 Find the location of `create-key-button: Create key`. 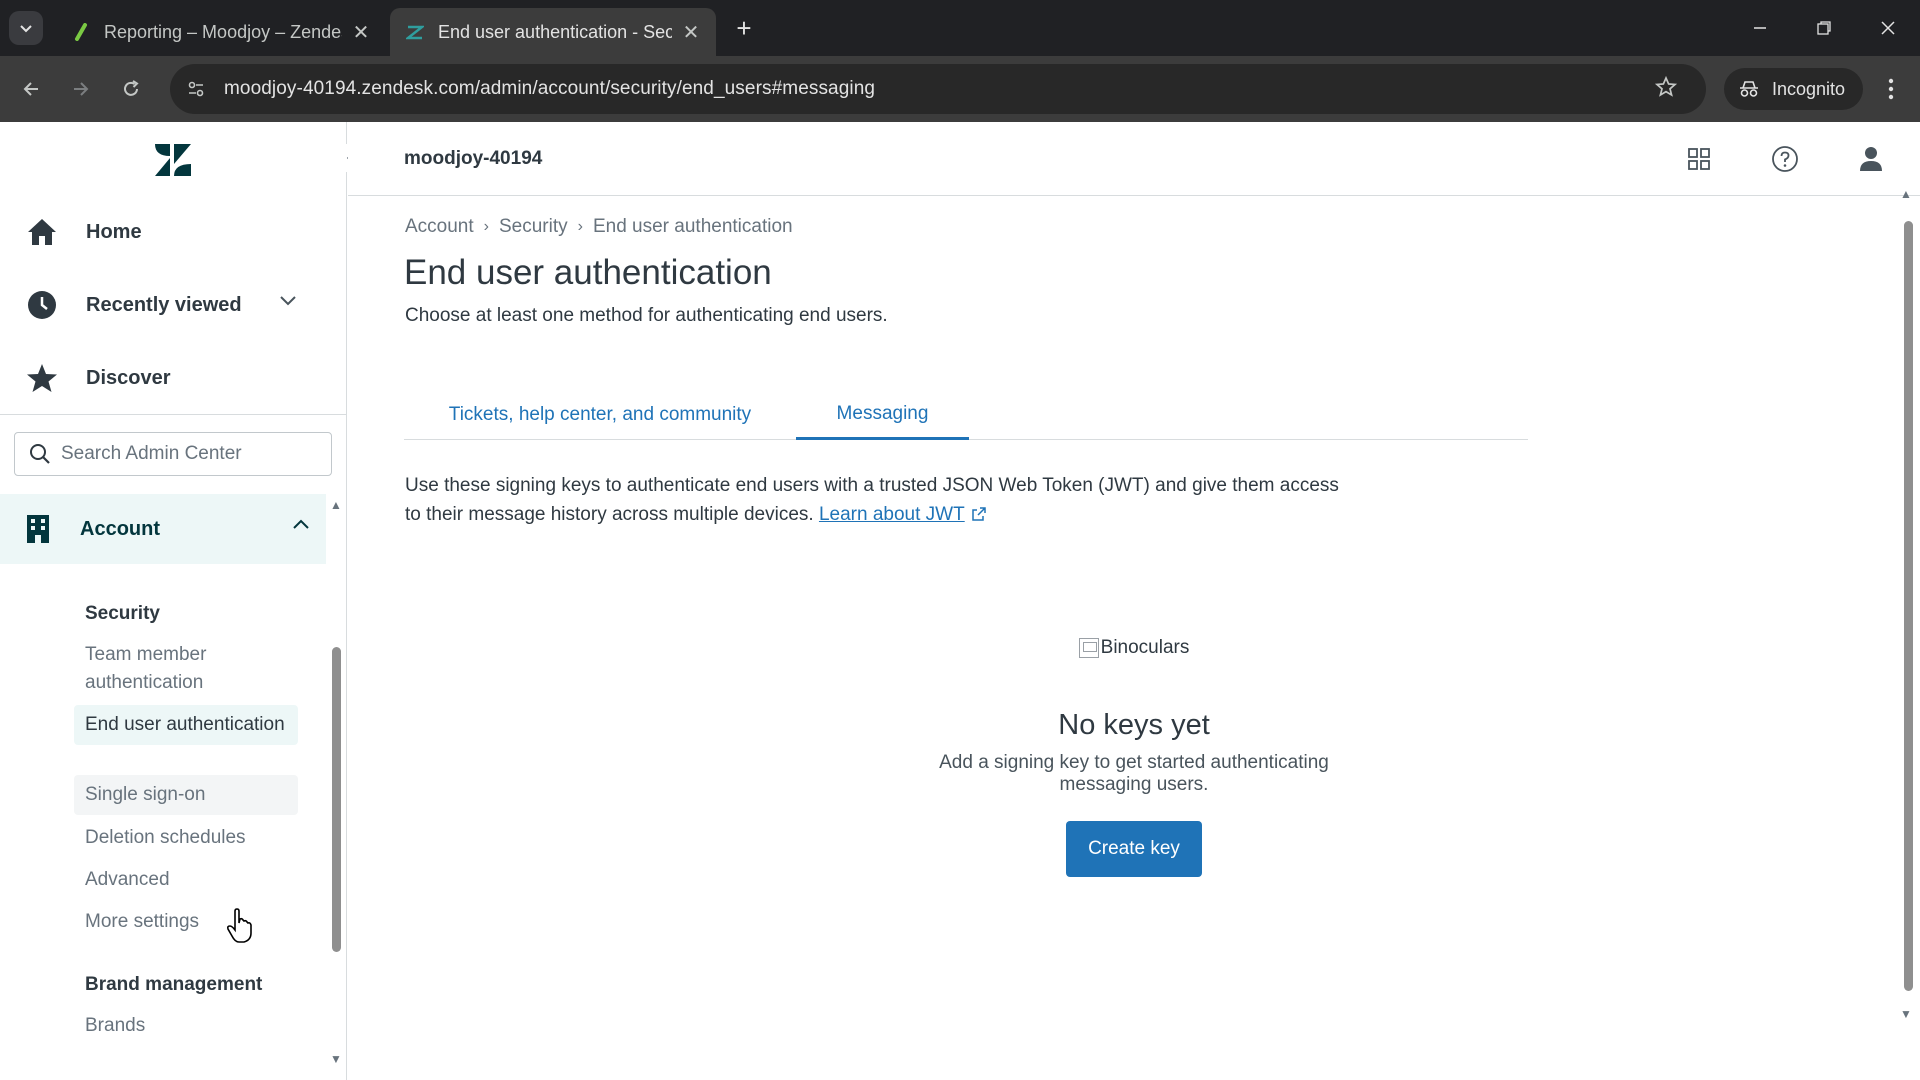

create-key-button: Create key is located at coordinates (1134, 849).